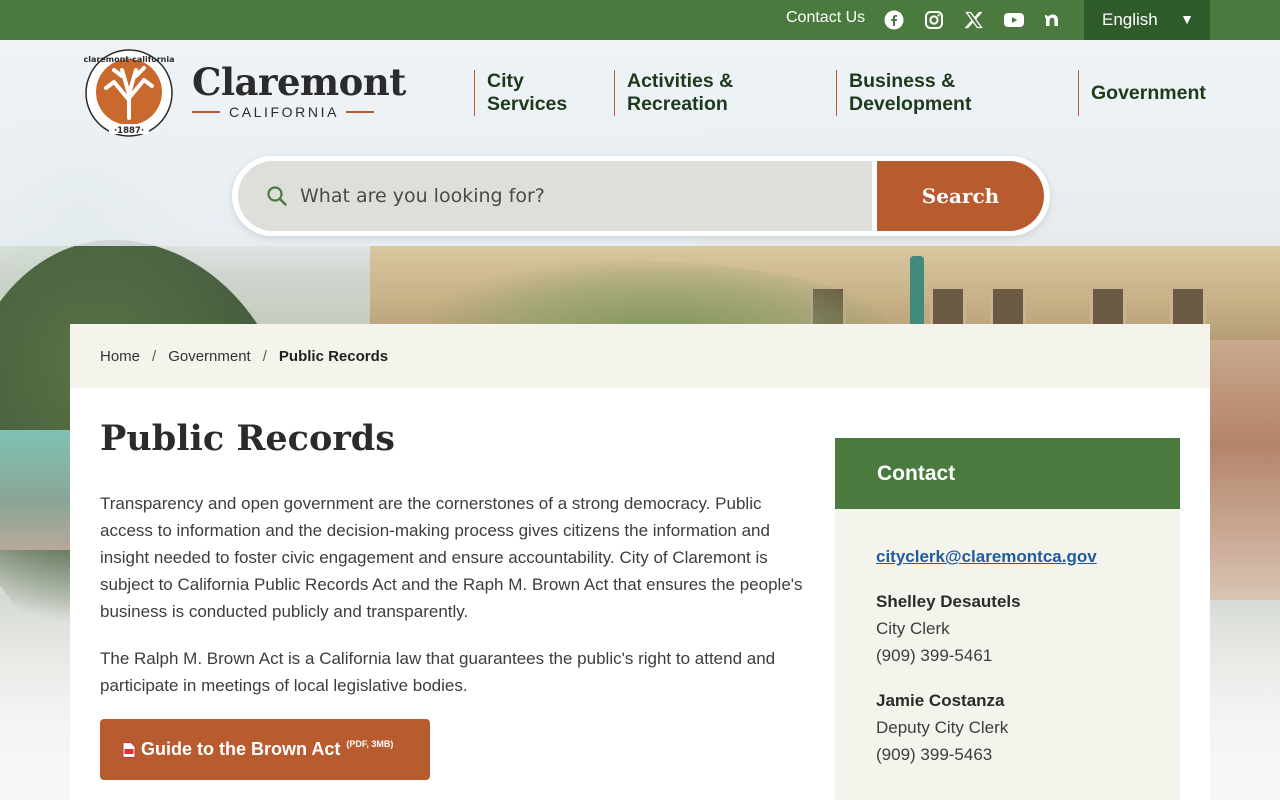 Image resolution: width=1280 pixels, height=800 pixels. I want to click on caret-down-icon: ▼, so click(1187, 19).